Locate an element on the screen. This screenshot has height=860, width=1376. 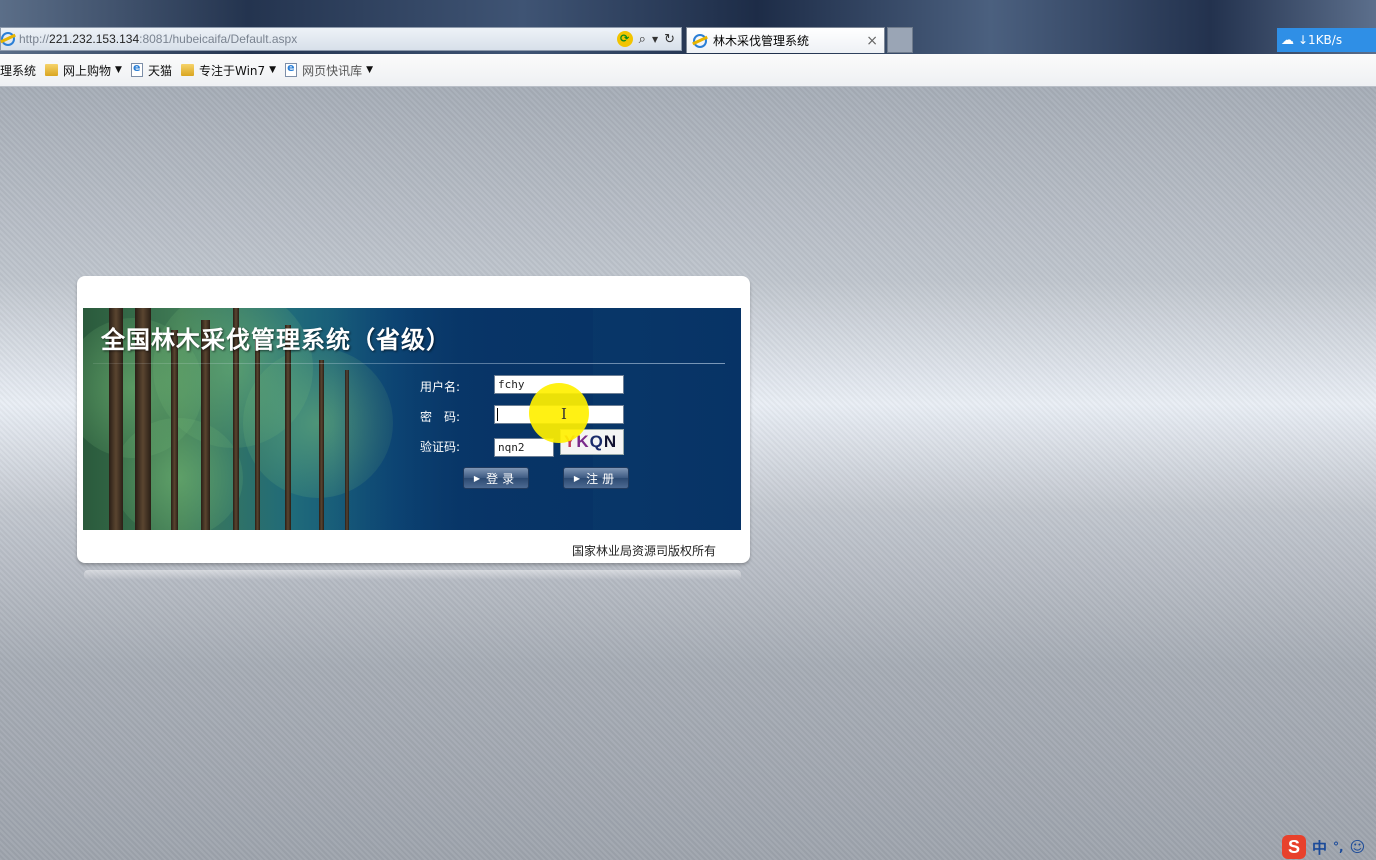
fav-item-win7: 专注于Win7 ▼ is located at coordinates (228, 70).